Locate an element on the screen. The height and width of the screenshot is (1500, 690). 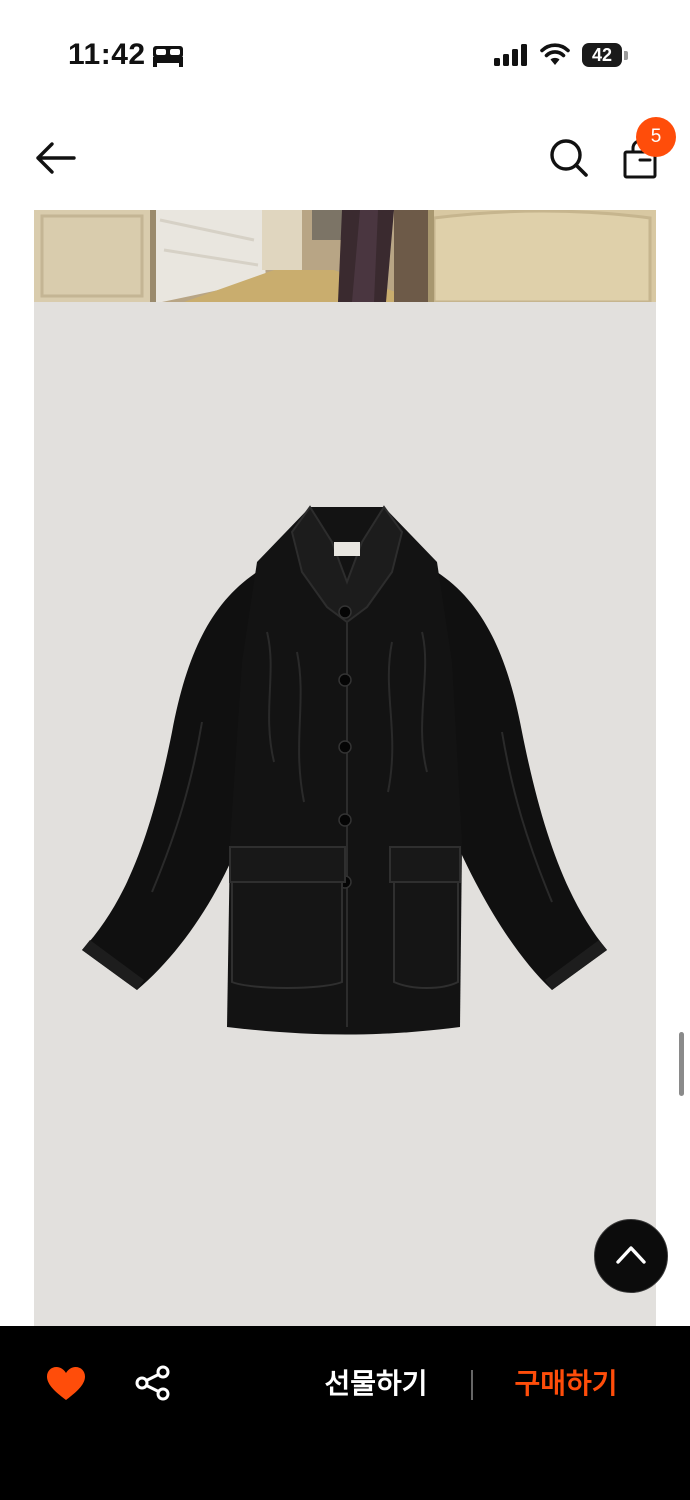
chevron-up-icon is located at coordinates (631, 1255).